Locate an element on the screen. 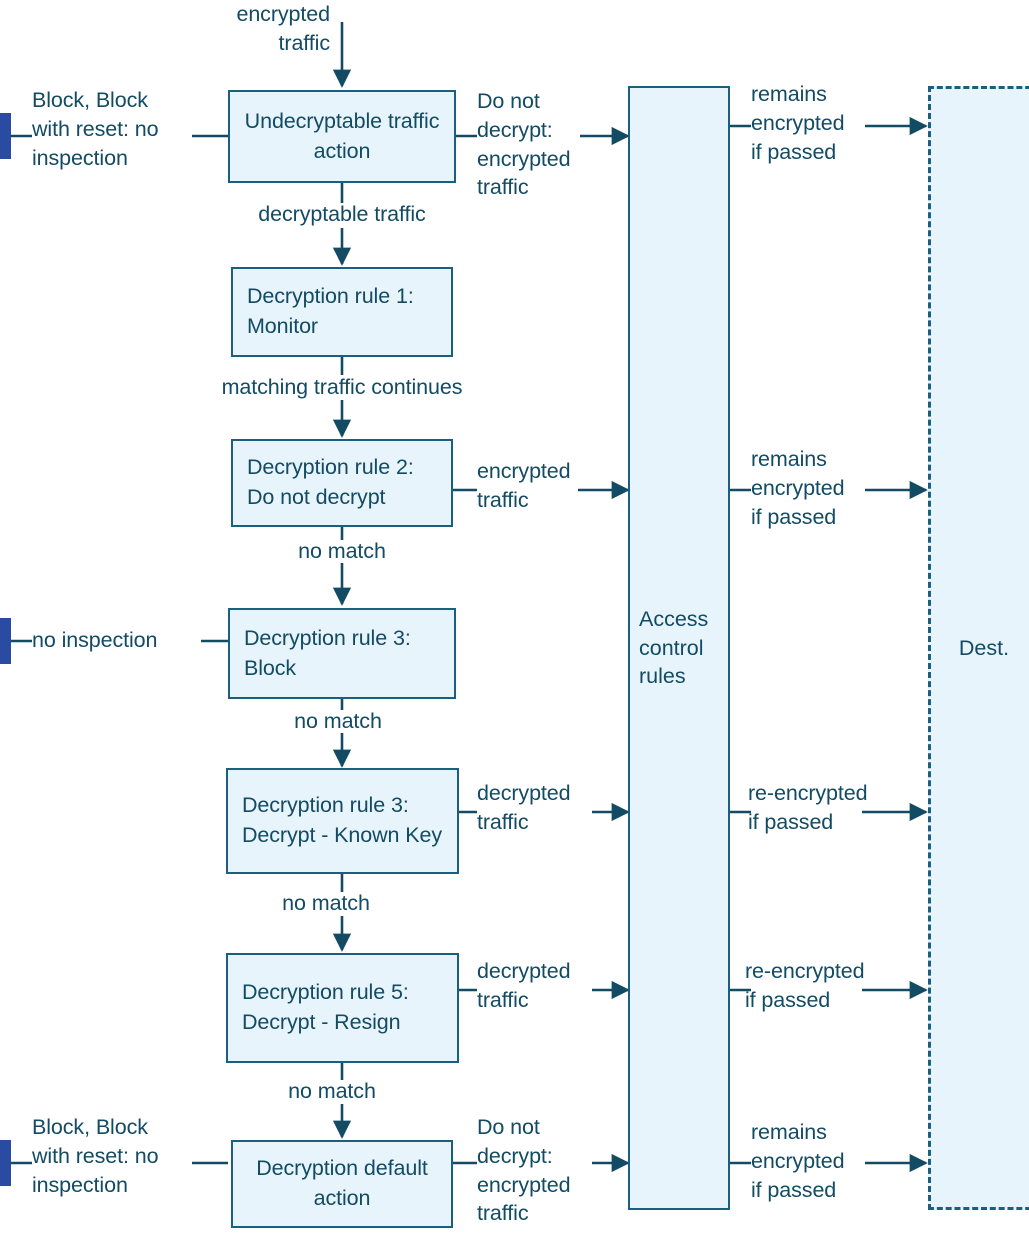 Image resolution: width=1029 pixels, height=1254 pixels. destination-box: Dest. is located at coordinates (978, 648).